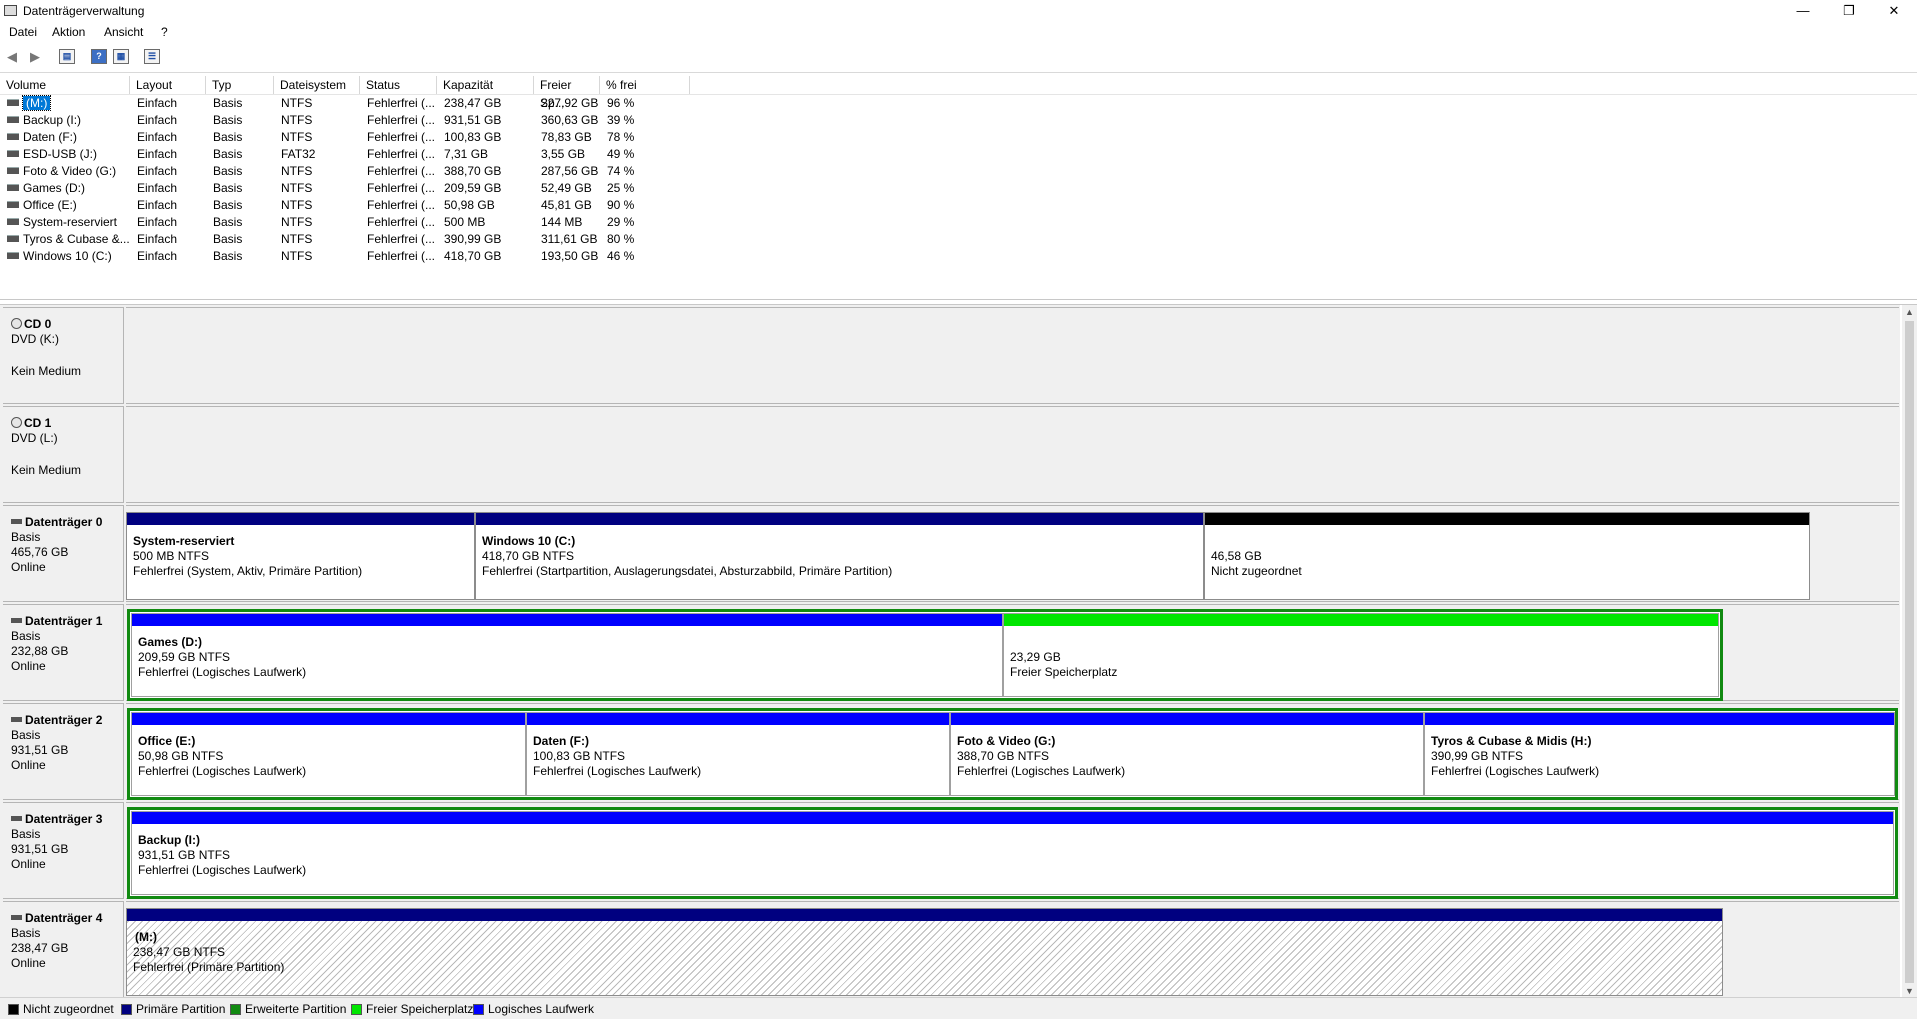 The image size is (1917, 1019). Describe the element at coordinates (12, 56) in the screenshot. I see `back-icon: ◀` at that location.